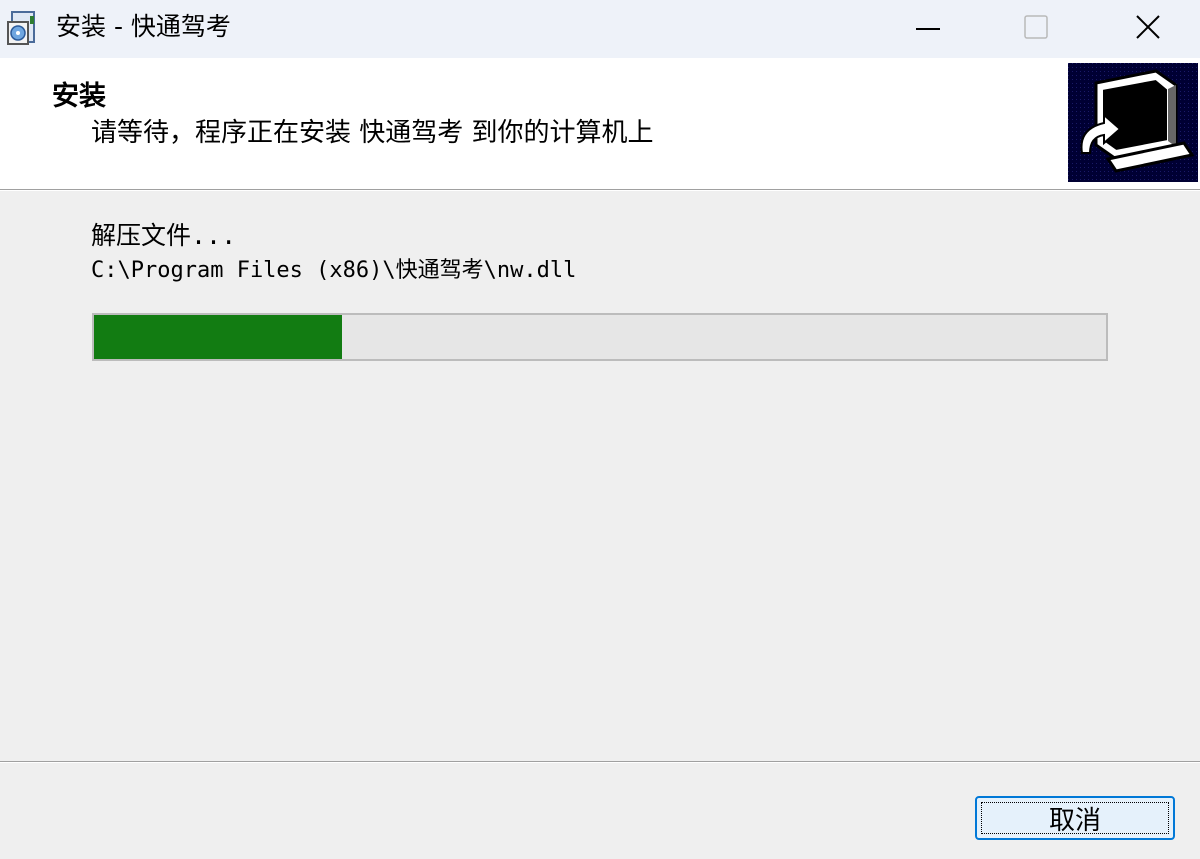  Describe the element at coordinates (600, 337) in the screenshot. I see `progress-bar` at that location.